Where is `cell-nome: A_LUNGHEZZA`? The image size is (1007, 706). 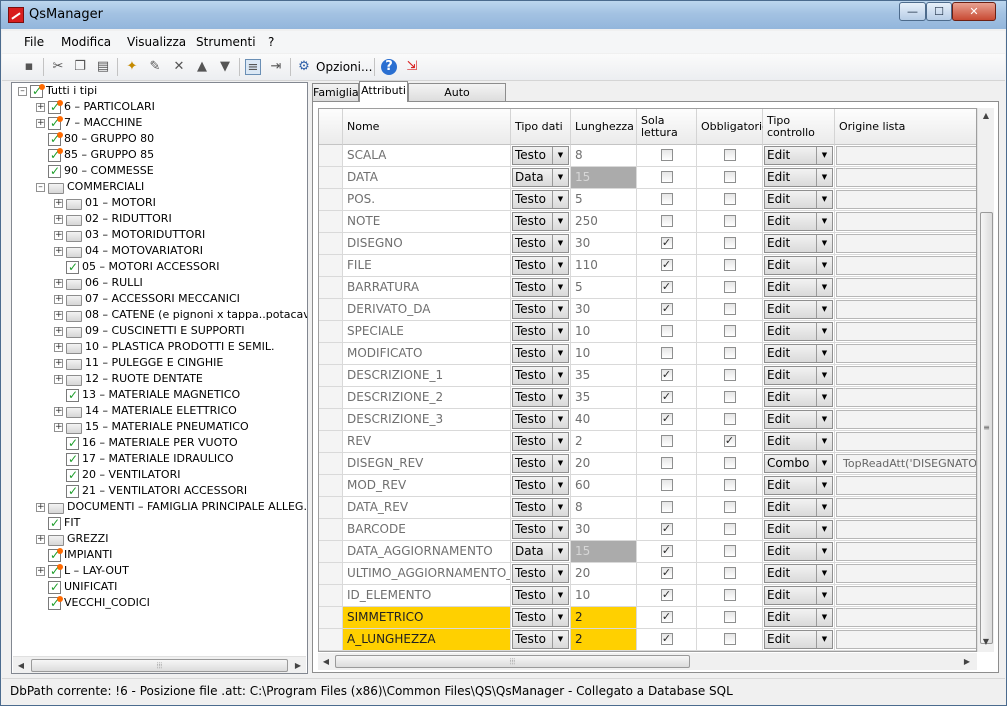 cell-nome: A_LUNGHEZZA is located at coordinates (427, 640).